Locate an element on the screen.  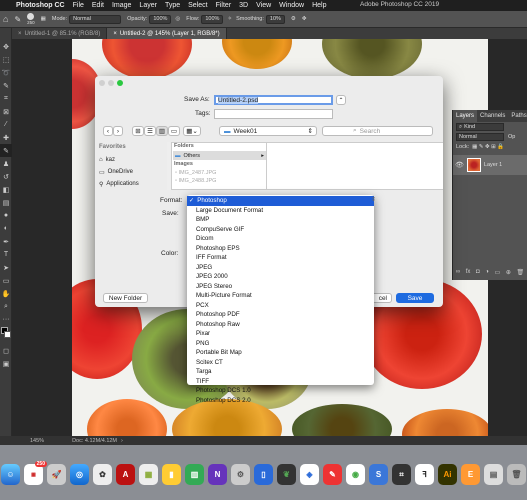
flow-input: 100% is located at coordinates (212, 19).